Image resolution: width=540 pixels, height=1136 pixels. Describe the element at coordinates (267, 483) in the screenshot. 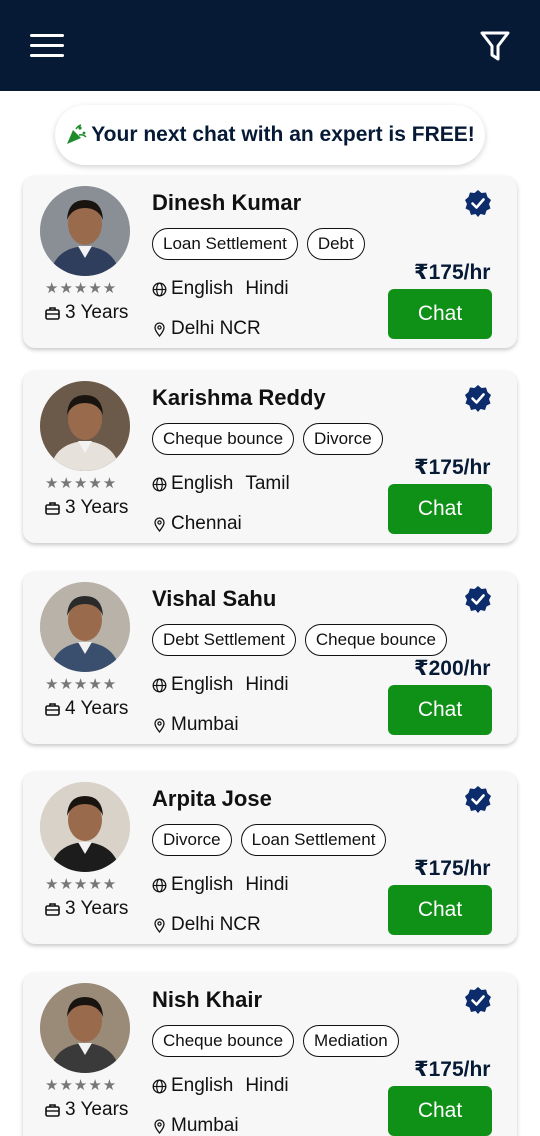

I see `language-2: Tamil` at that location.